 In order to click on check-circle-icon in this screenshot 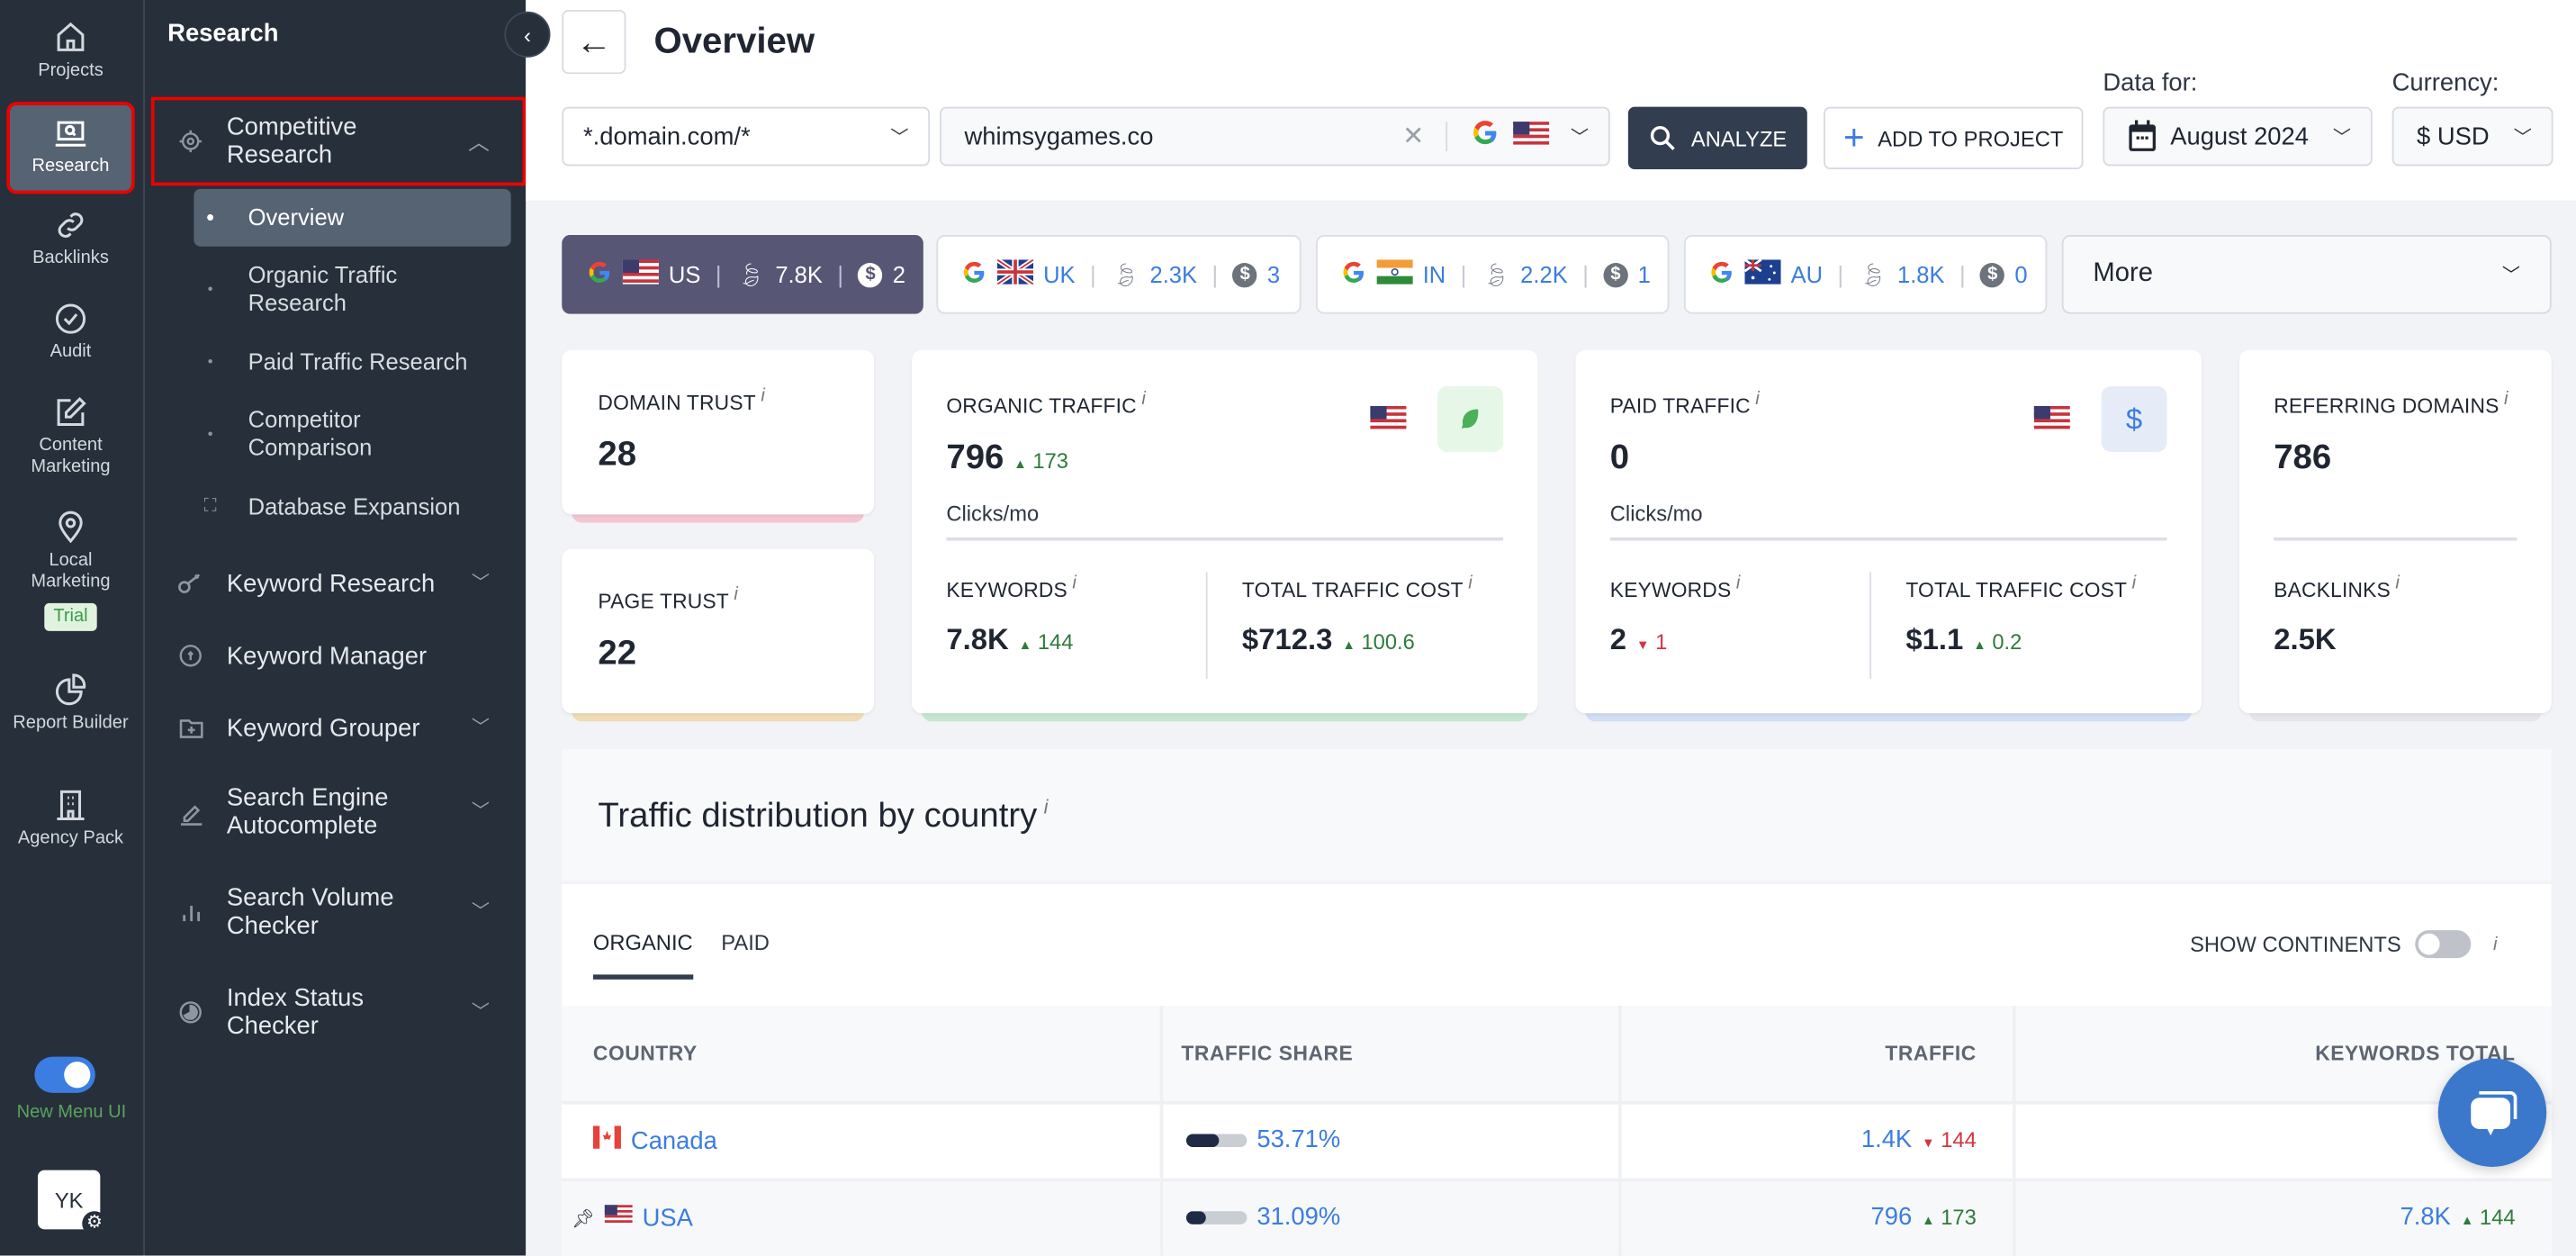, I will do `click(70, 318)`.